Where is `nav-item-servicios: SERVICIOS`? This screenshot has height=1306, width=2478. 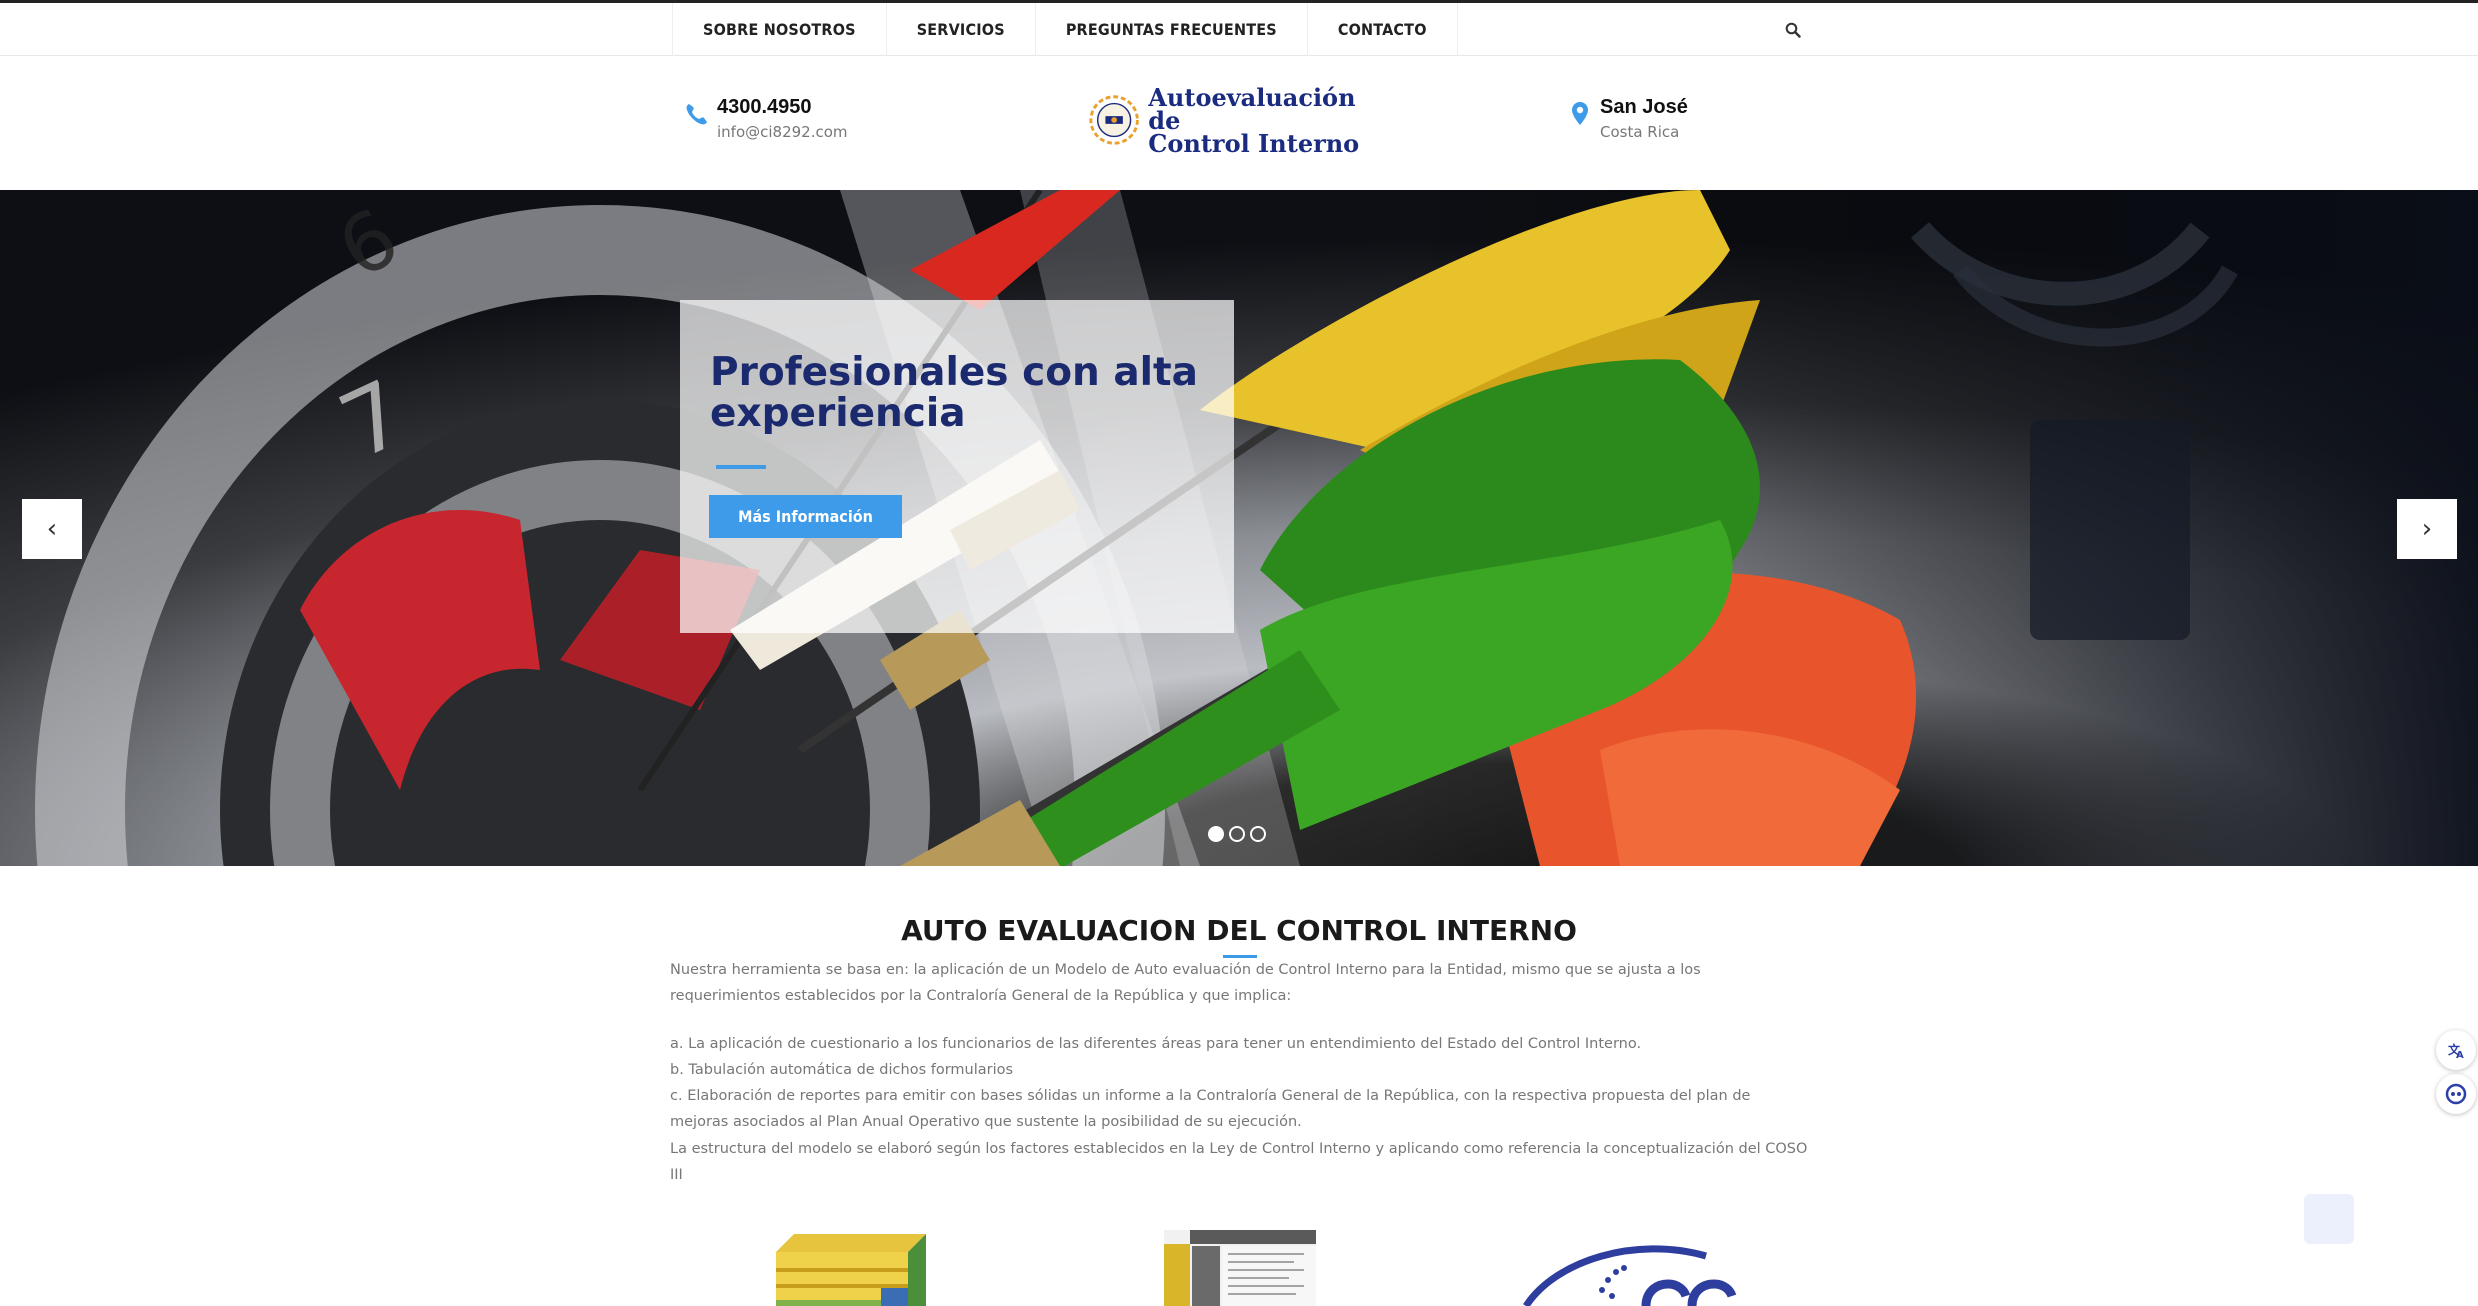 nav-item-servicios: SERVICIOS is located at coordinates (961, 29).